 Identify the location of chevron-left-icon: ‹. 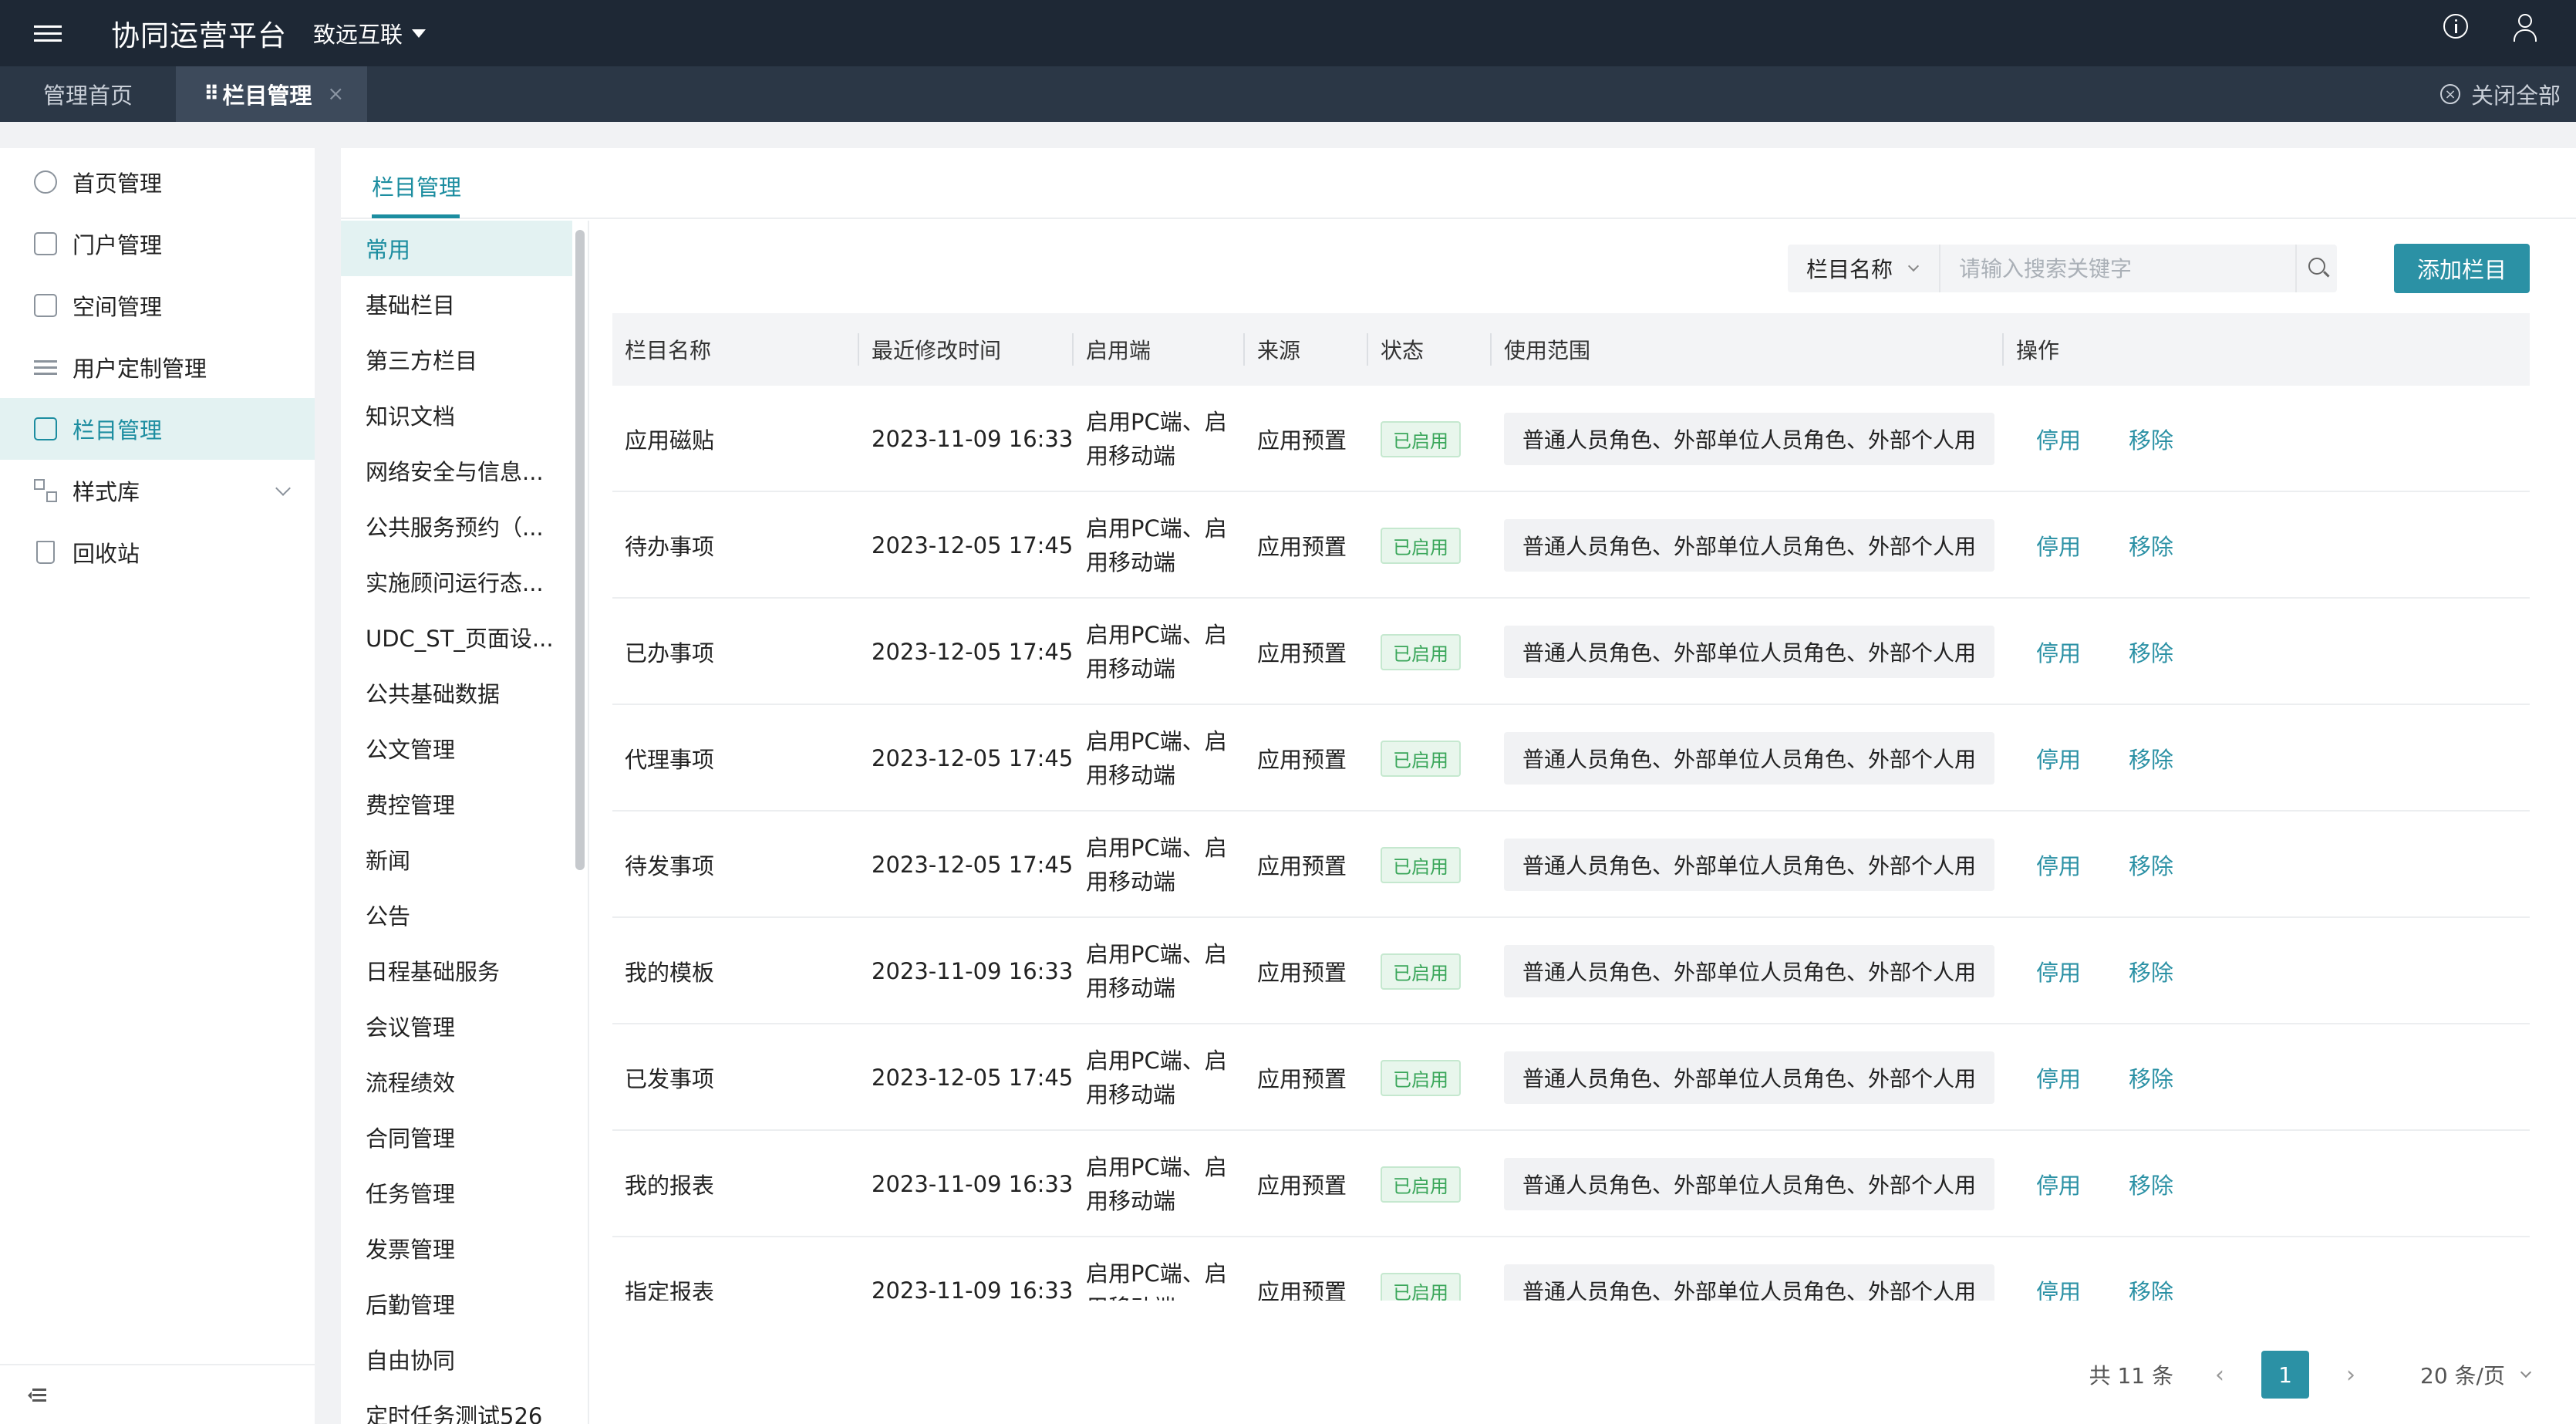
(2219, 1375).